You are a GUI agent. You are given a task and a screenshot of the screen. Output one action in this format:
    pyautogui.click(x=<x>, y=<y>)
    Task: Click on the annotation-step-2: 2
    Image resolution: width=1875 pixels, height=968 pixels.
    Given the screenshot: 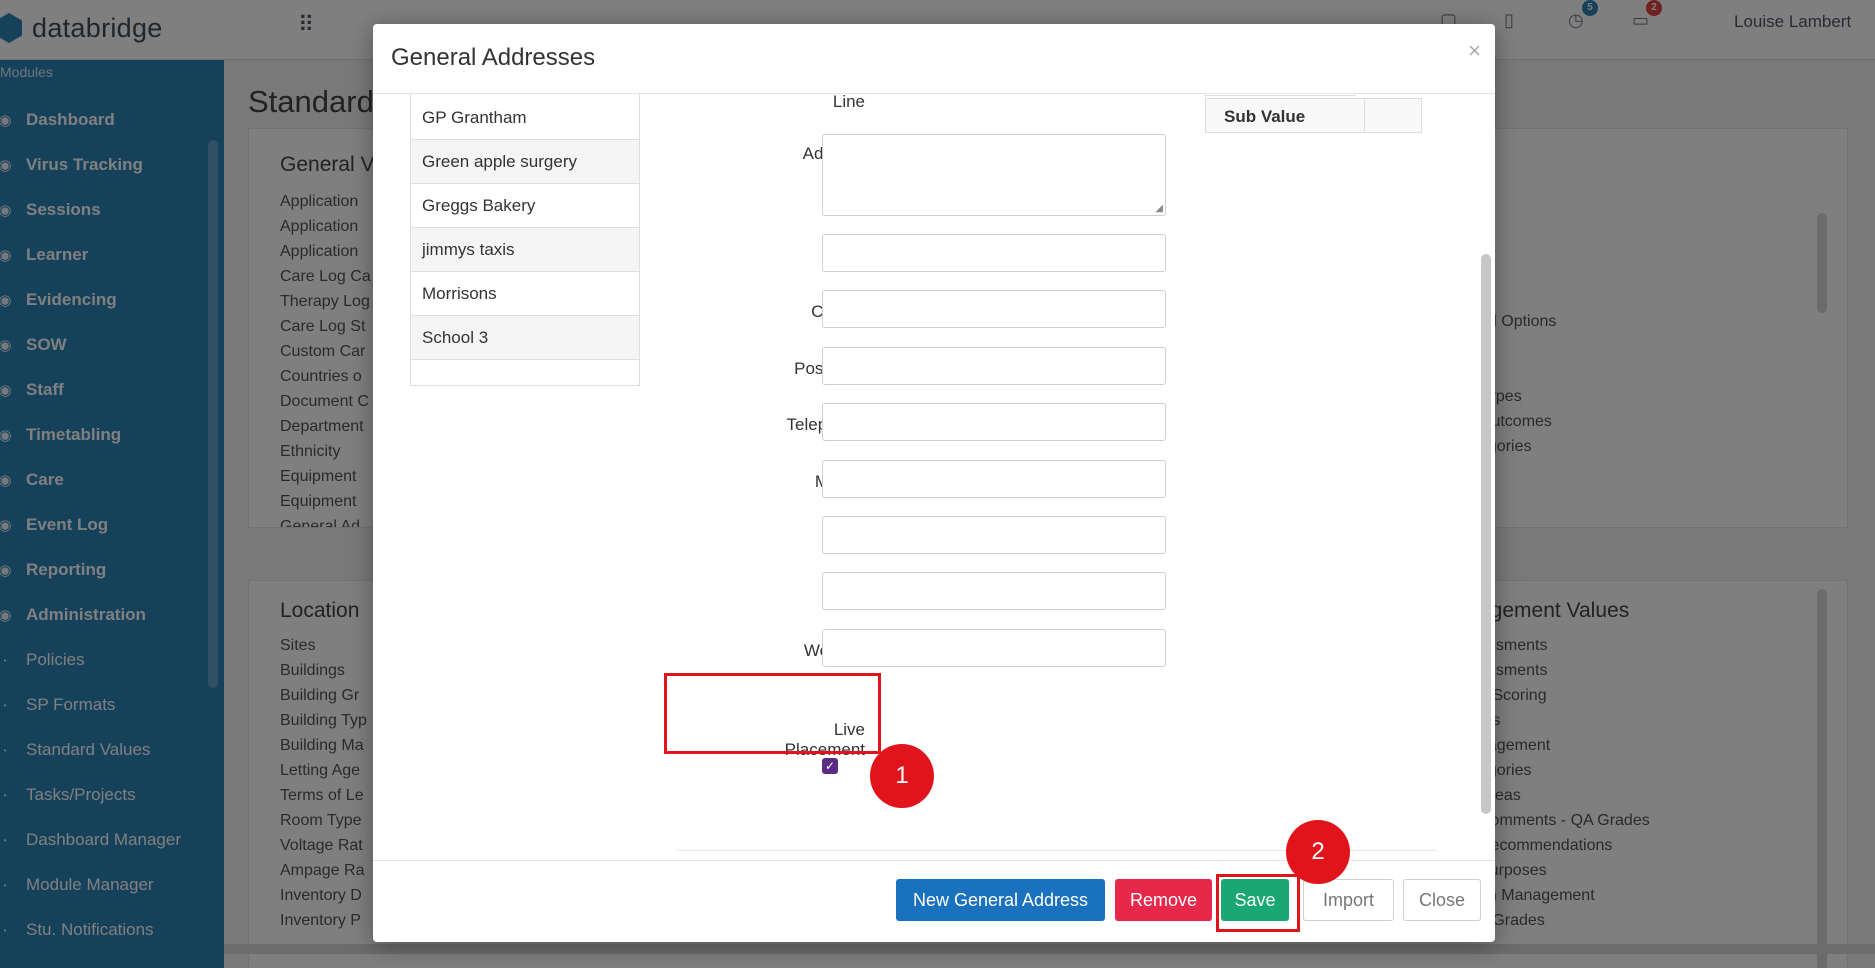 What is the action you would take?
    pyautogui.click(x=1318, y=852)
    